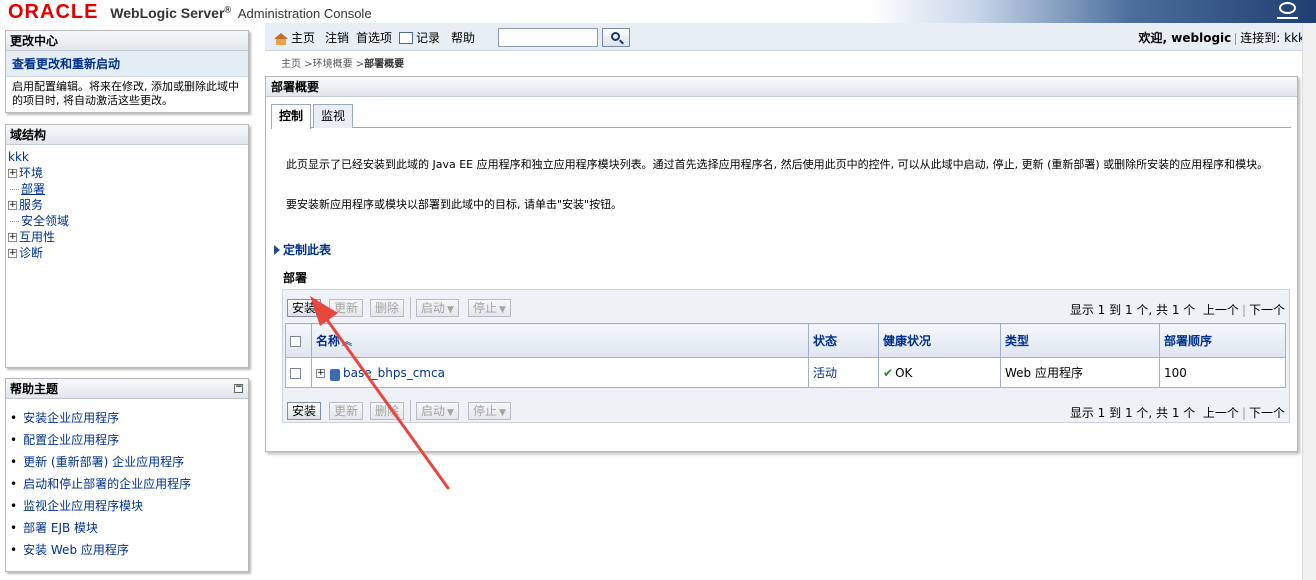  Describe the element at coordinates (295, 278) in the screenshot. I see `deployments-section-title: 部署` at that location.